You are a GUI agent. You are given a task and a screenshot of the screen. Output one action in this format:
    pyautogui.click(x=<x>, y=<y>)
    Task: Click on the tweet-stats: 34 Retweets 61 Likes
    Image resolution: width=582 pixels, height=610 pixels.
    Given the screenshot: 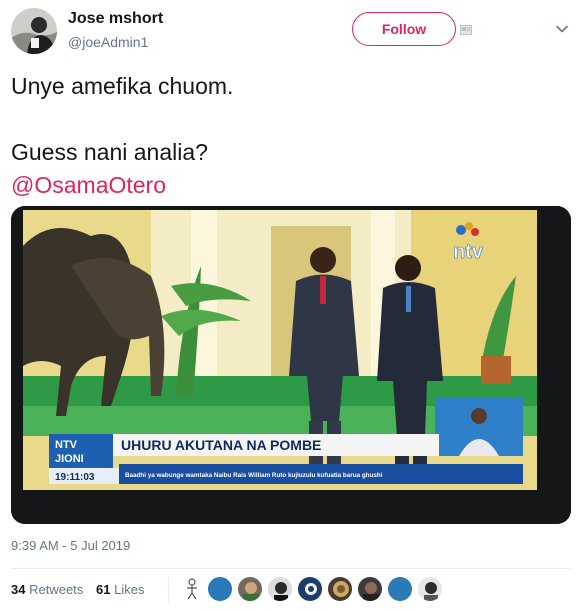 What is the action you would take?
    pyautogui.click(x=291, y=590)
    